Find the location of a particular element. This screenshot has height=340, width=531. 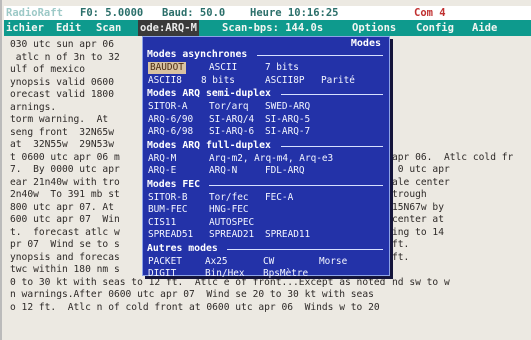

mode-option: DIGIT is located at coordinates (162, 274).